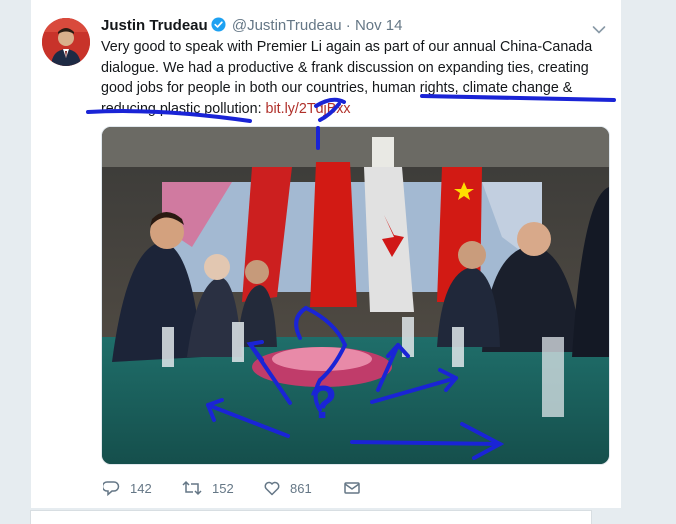 The width and height of the screenshot is (676, 524). Describe the element at coordinates (127, 488) in the screenshot. I see `reply-button: 142` at that location.